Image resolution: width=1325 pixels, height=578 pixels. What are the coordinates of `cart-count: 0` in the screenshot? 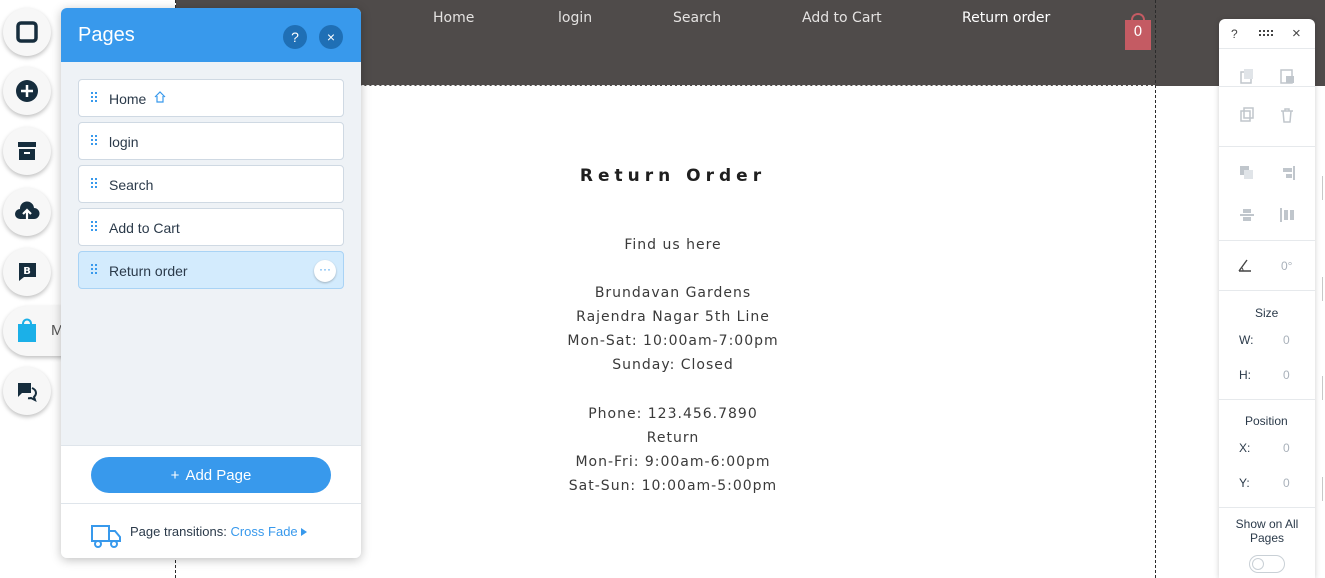 It's located at (1138, 32).